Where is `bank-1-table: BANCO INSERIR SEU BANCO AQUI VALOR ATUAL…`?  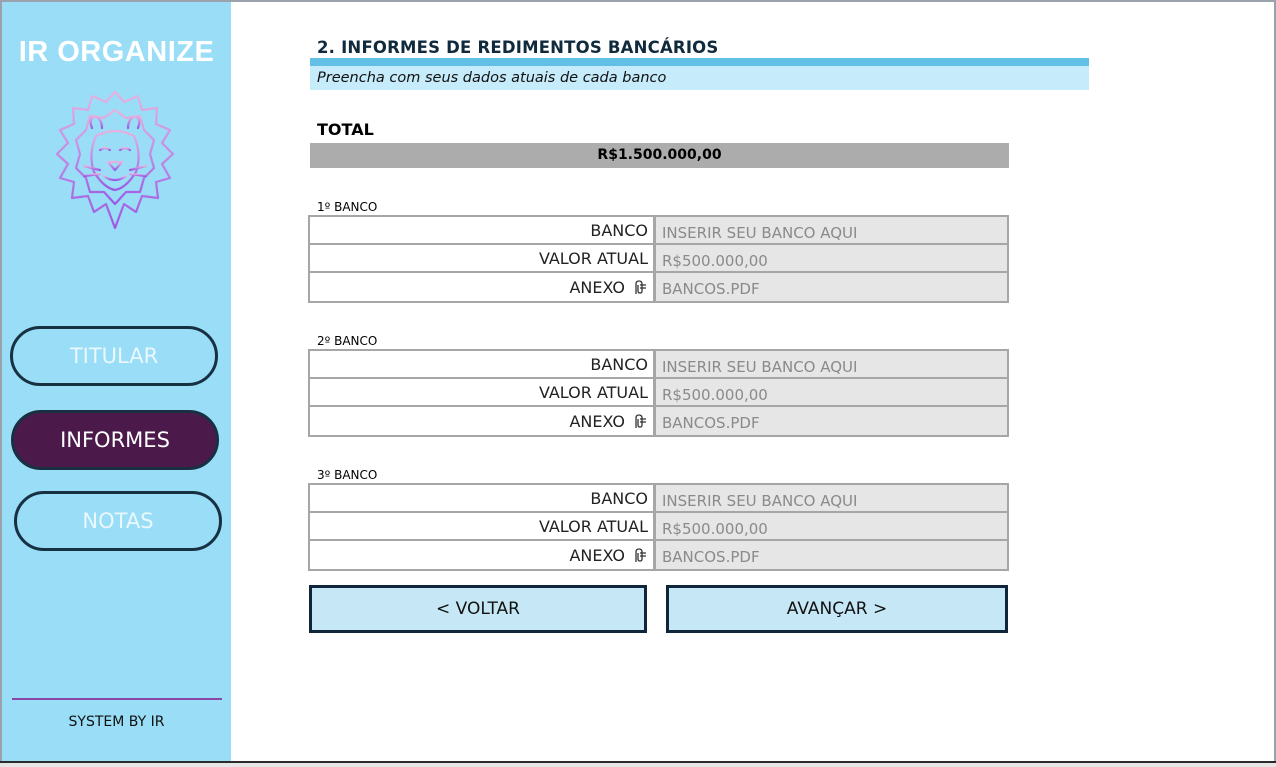 bank-1-table: BANCO INSERIR SEU BANCO AQUI VALOR ATUAL… is located at coordinates (658, 259).